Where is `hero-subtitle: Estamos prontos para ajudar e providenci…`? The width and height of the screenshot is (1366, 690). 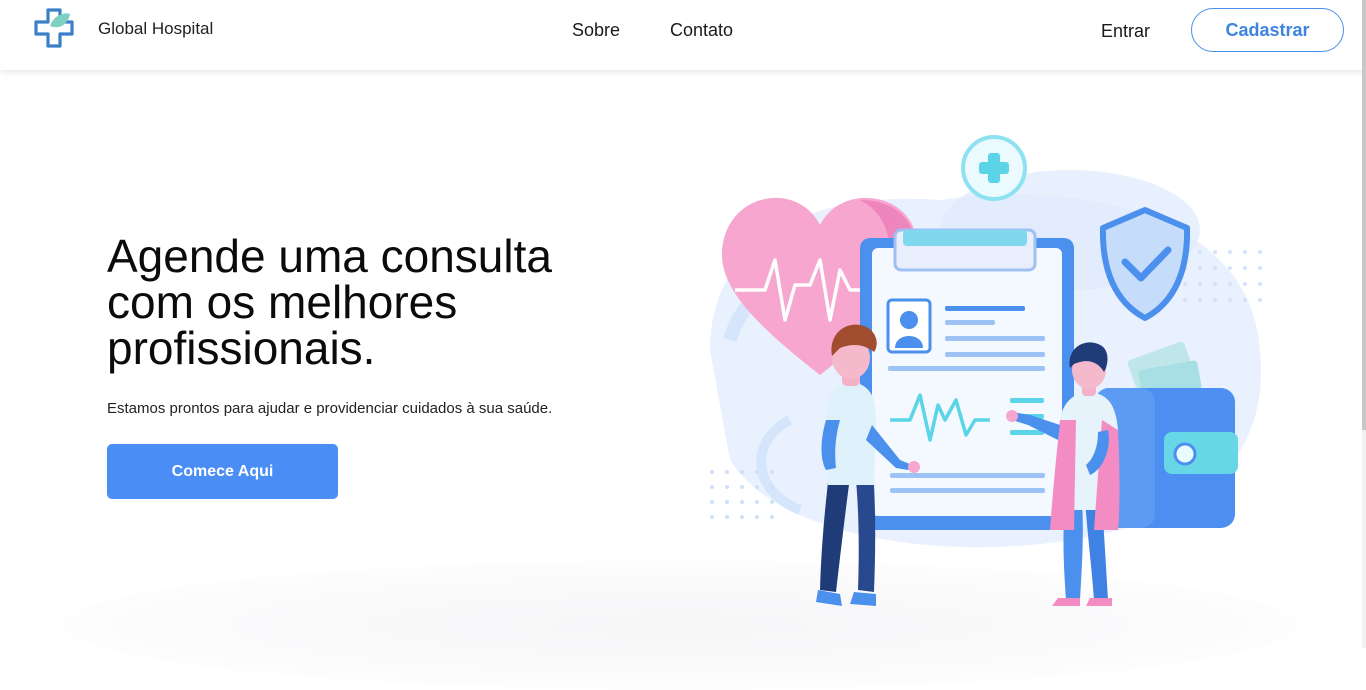 hero-subtitle: Estamos prontos para ajudar e providenci… is located at coordinates (330, 408).